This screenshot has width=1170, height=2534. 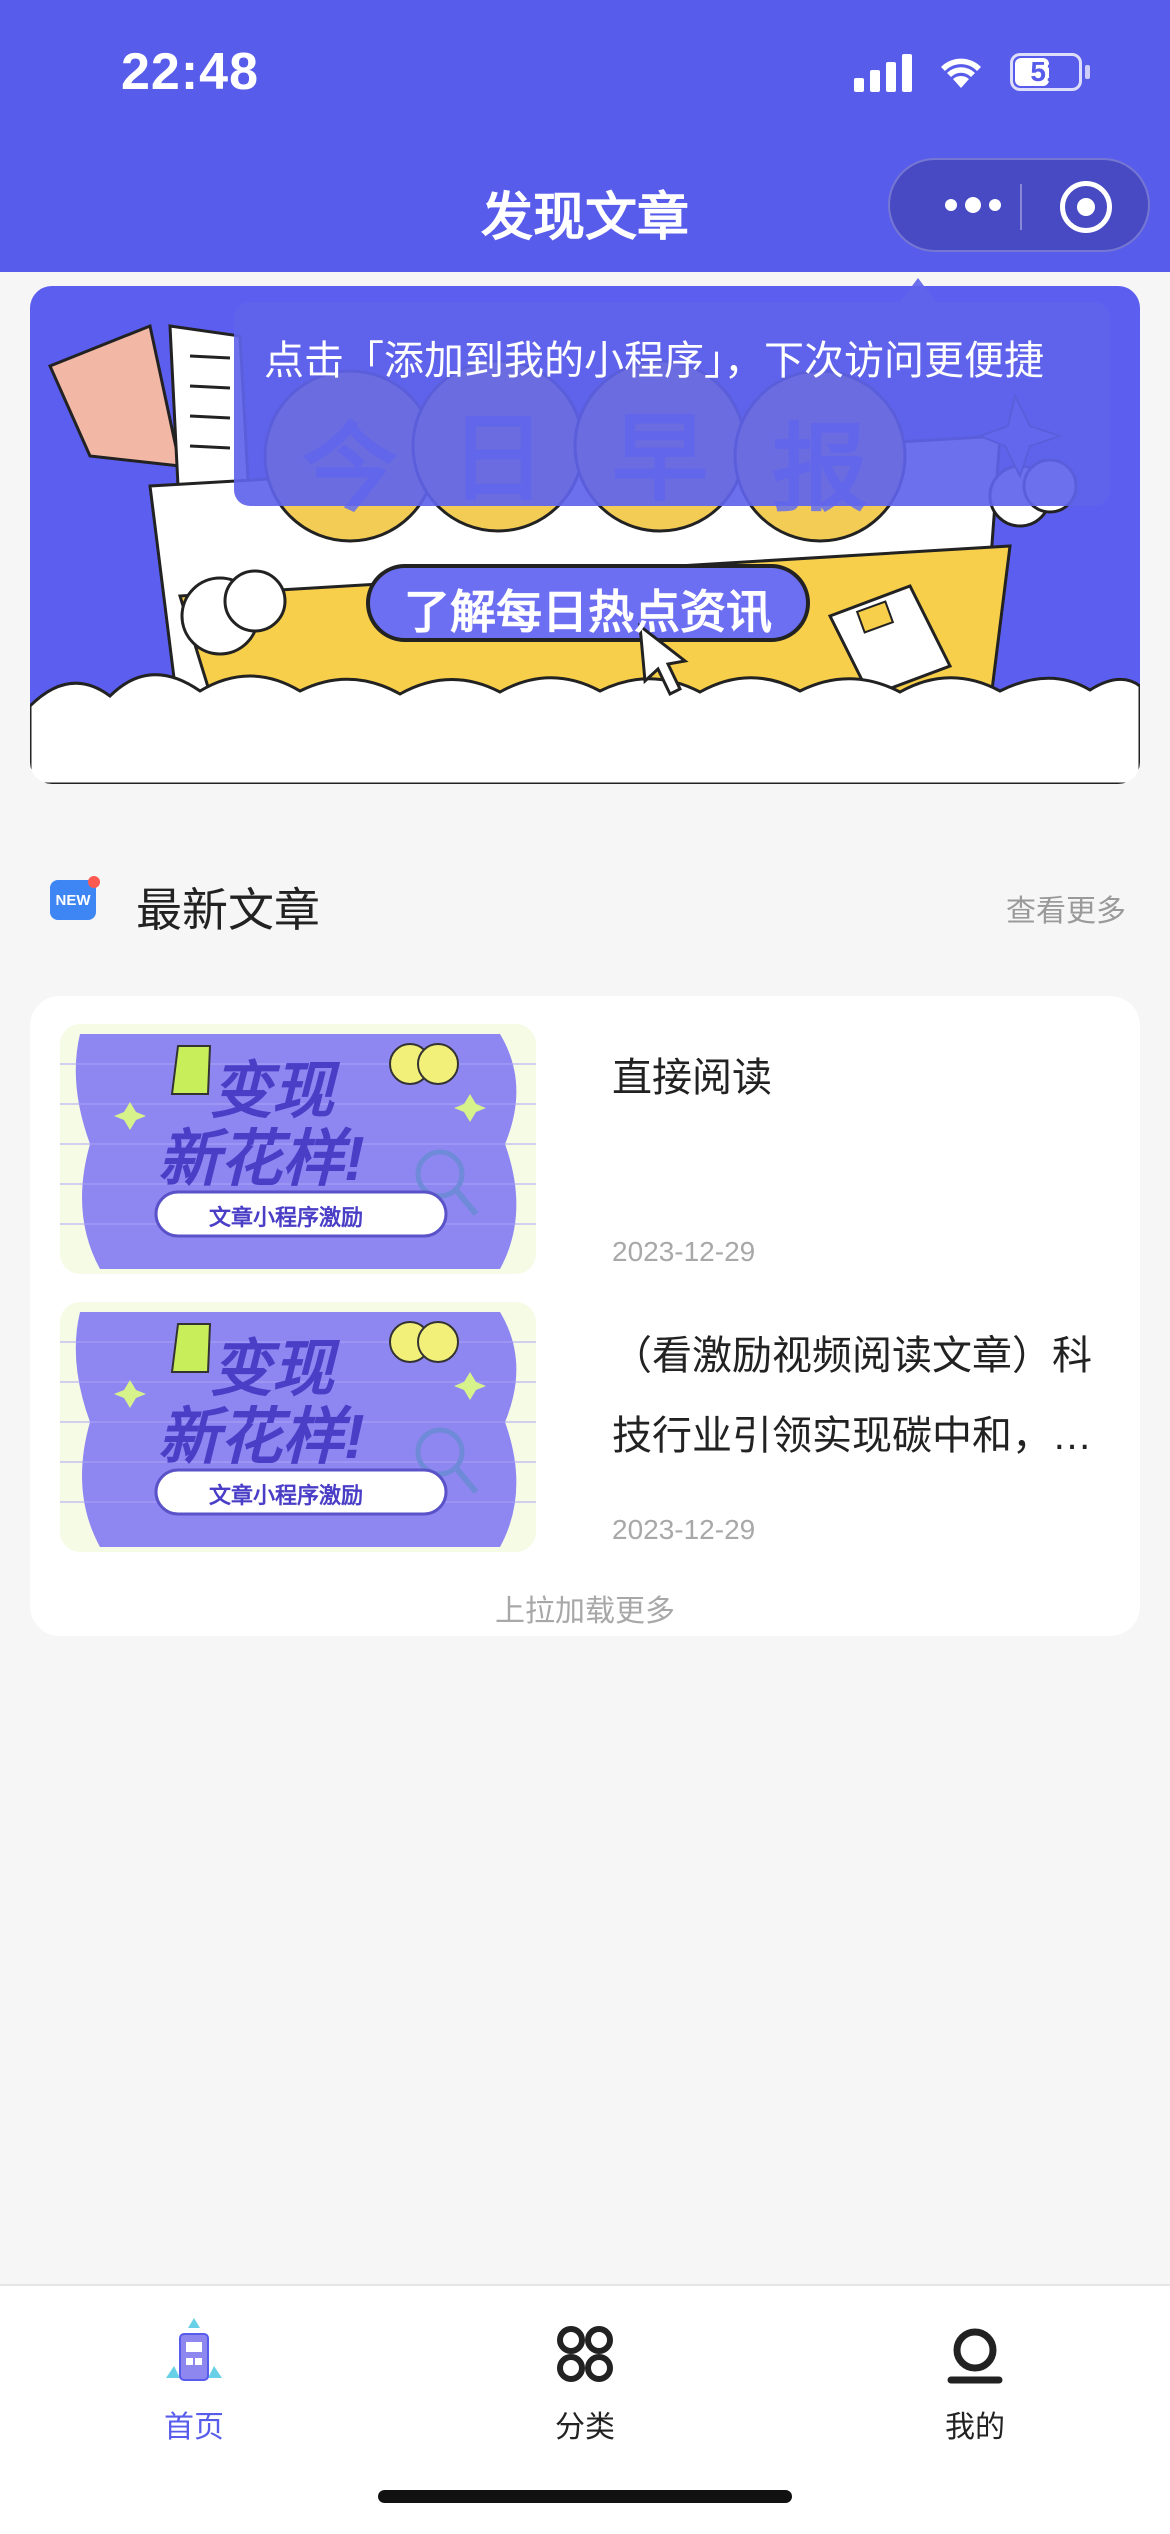 I want to click on section-title: 最新文章, so click(x=228, y=910).